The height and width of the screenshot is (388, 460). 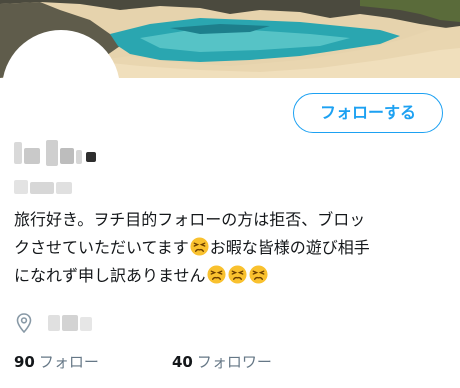 I want to click on bio-line: になれず申し訳ありません, so click(x=234, y=276).